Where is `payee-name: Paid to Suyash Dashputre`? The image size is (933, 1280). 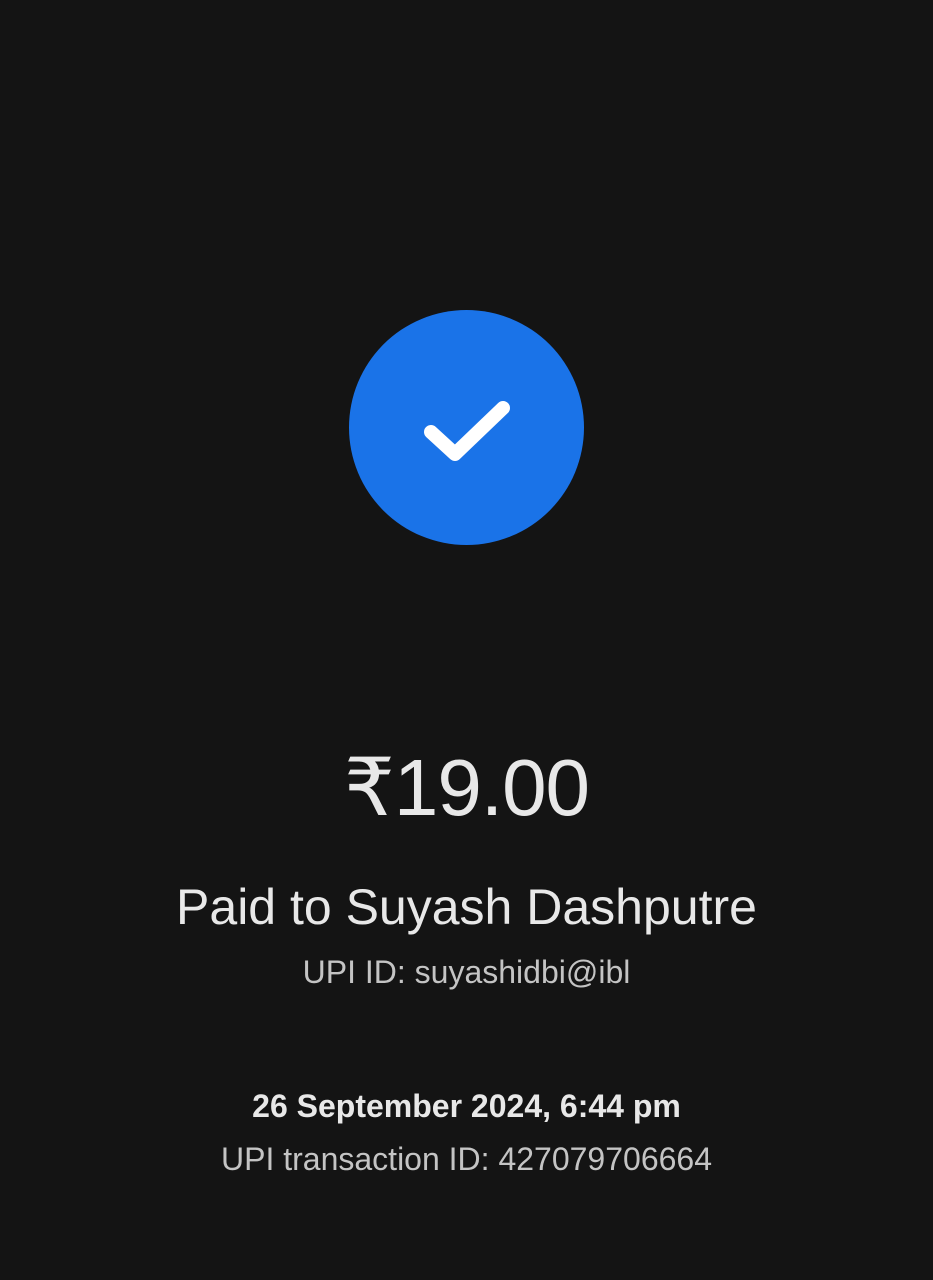 payee-name: Paid to Suyash Dashputre is located at coordinates (466, 907).